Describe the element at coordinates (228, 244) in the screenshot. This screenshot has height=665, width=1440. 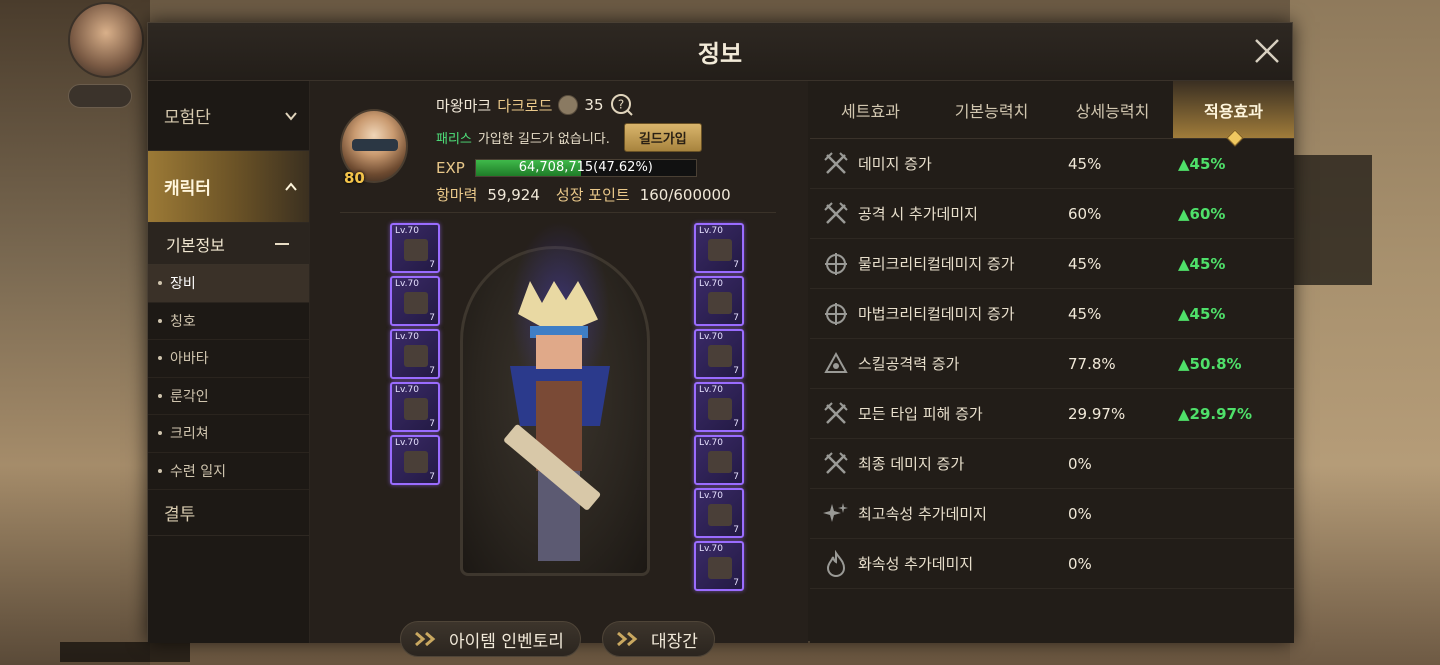
I see `sidebar-sub-basic-info: 기본정보` at that location.